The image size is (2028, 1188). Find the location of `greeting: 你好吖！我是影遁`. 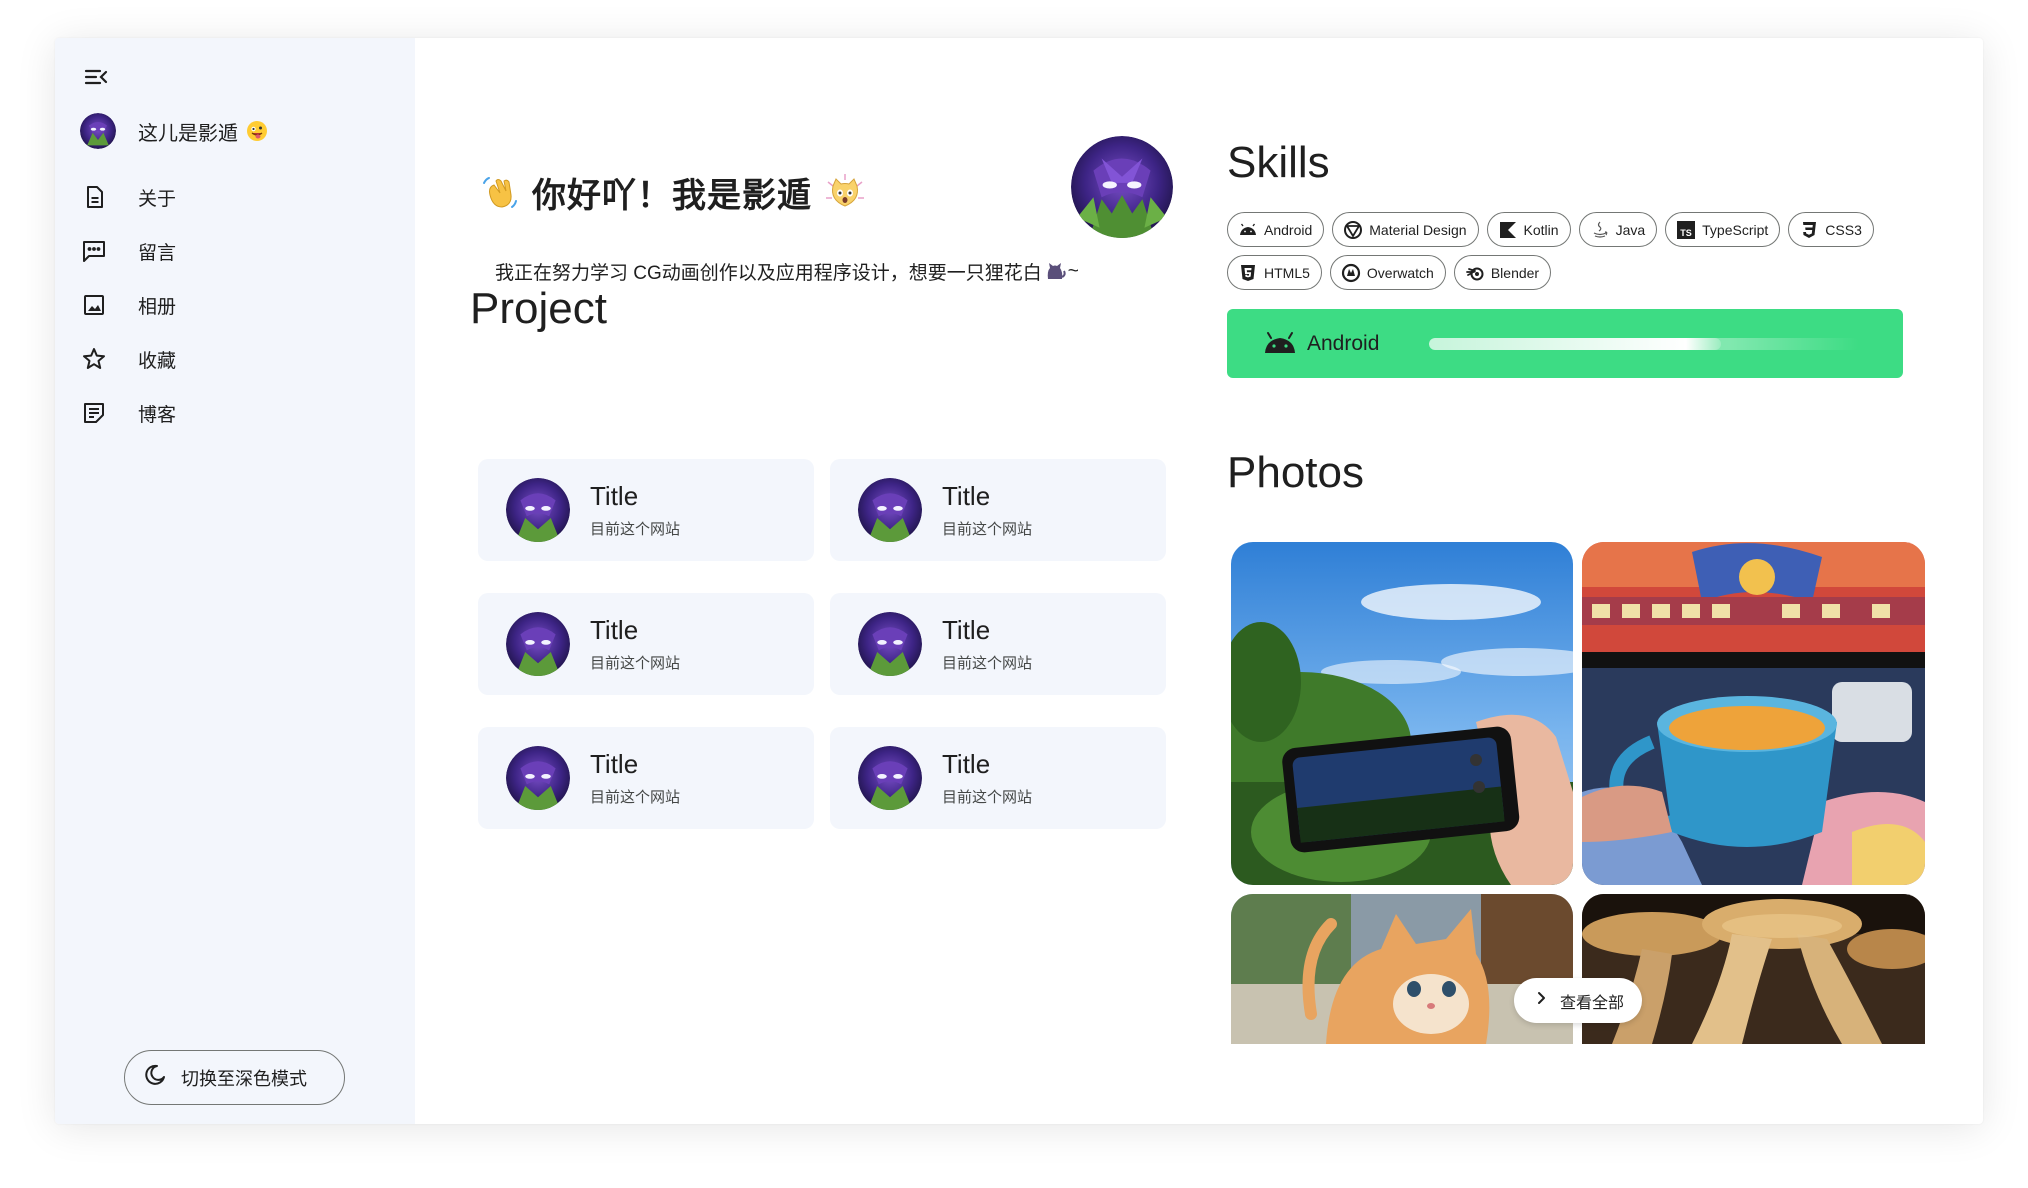

greeting: 你好吖！我是影遁 is located at coordinates (673, 192).